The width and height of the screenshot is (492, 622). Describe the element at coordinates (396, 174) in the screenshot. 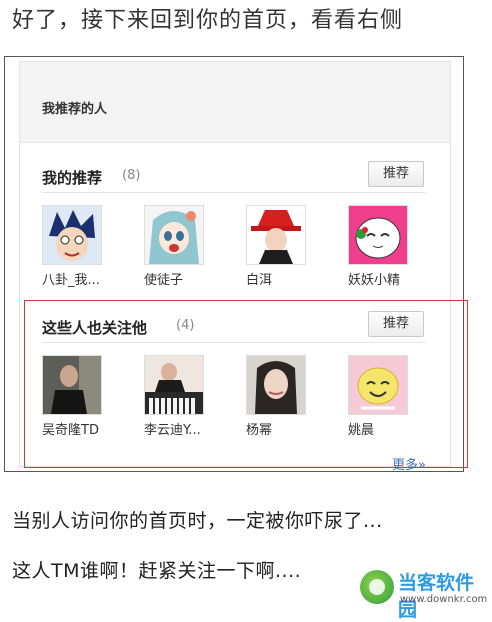

I see `recommend-button: 推荐` at that location.